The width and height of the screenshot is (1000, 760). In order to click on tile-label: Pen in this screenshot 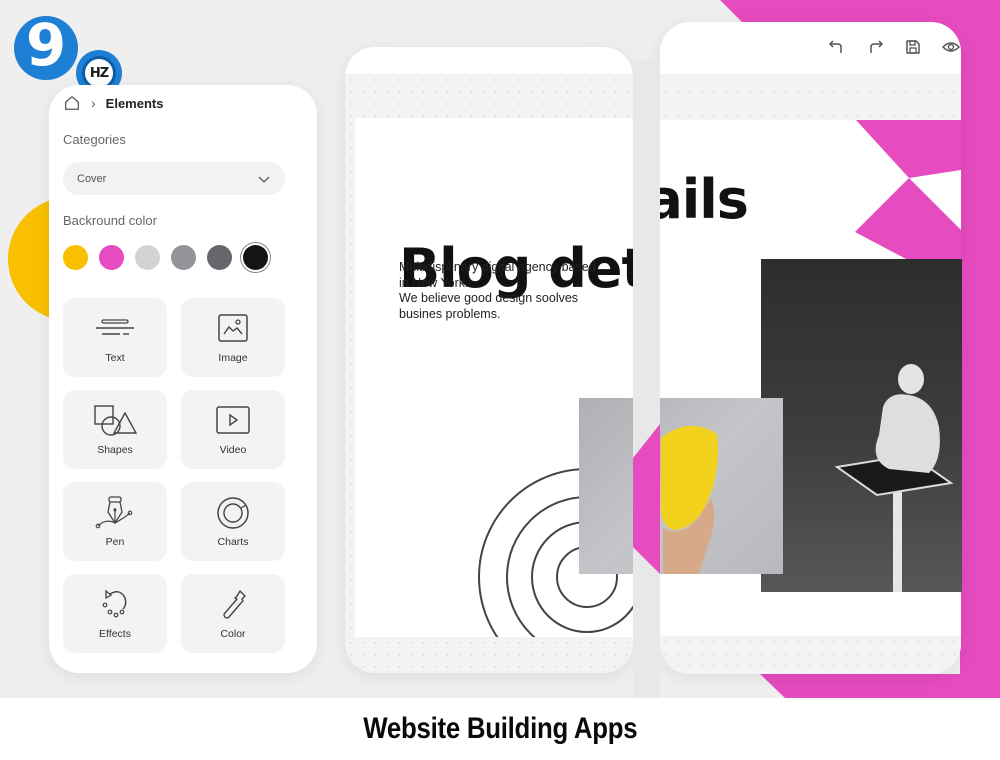, I will do `click(115, 541)`.